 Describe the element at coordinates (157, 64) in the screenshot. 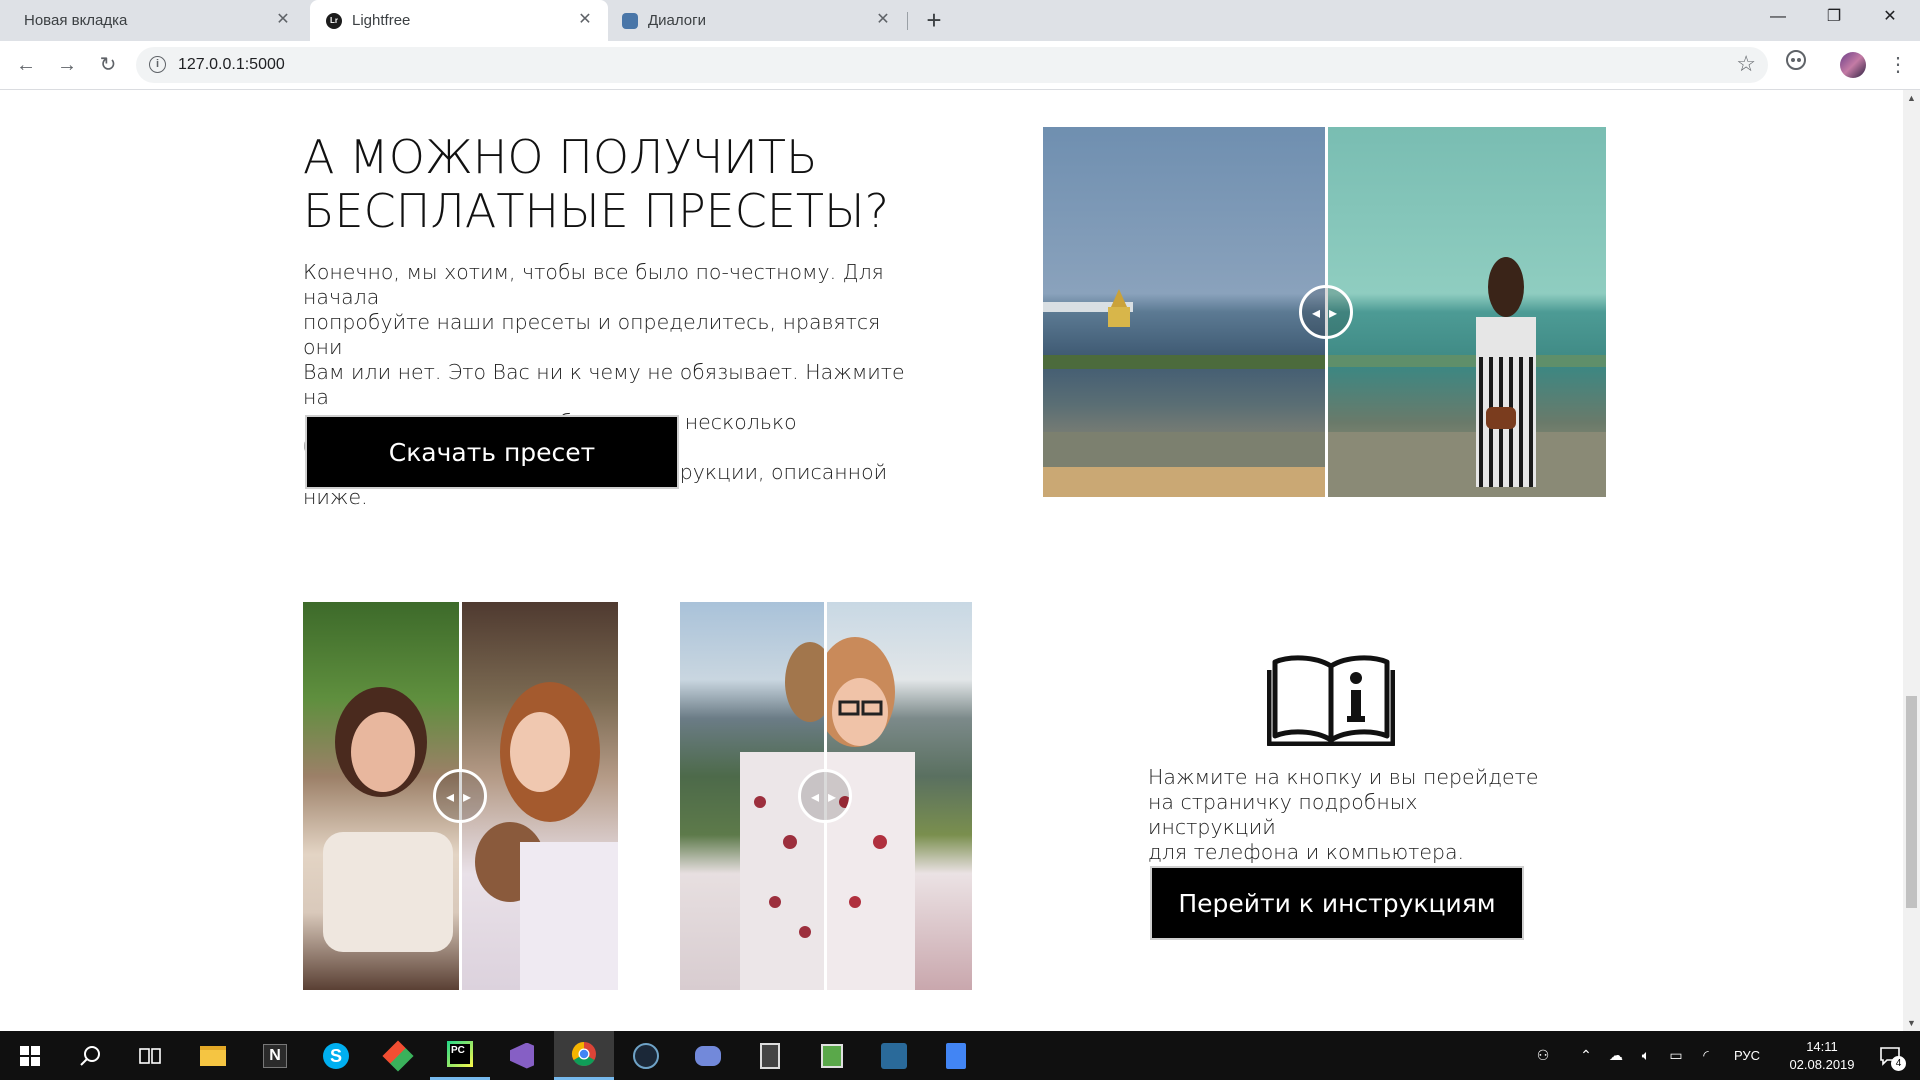

I see `site-info-icon: i` at that location.